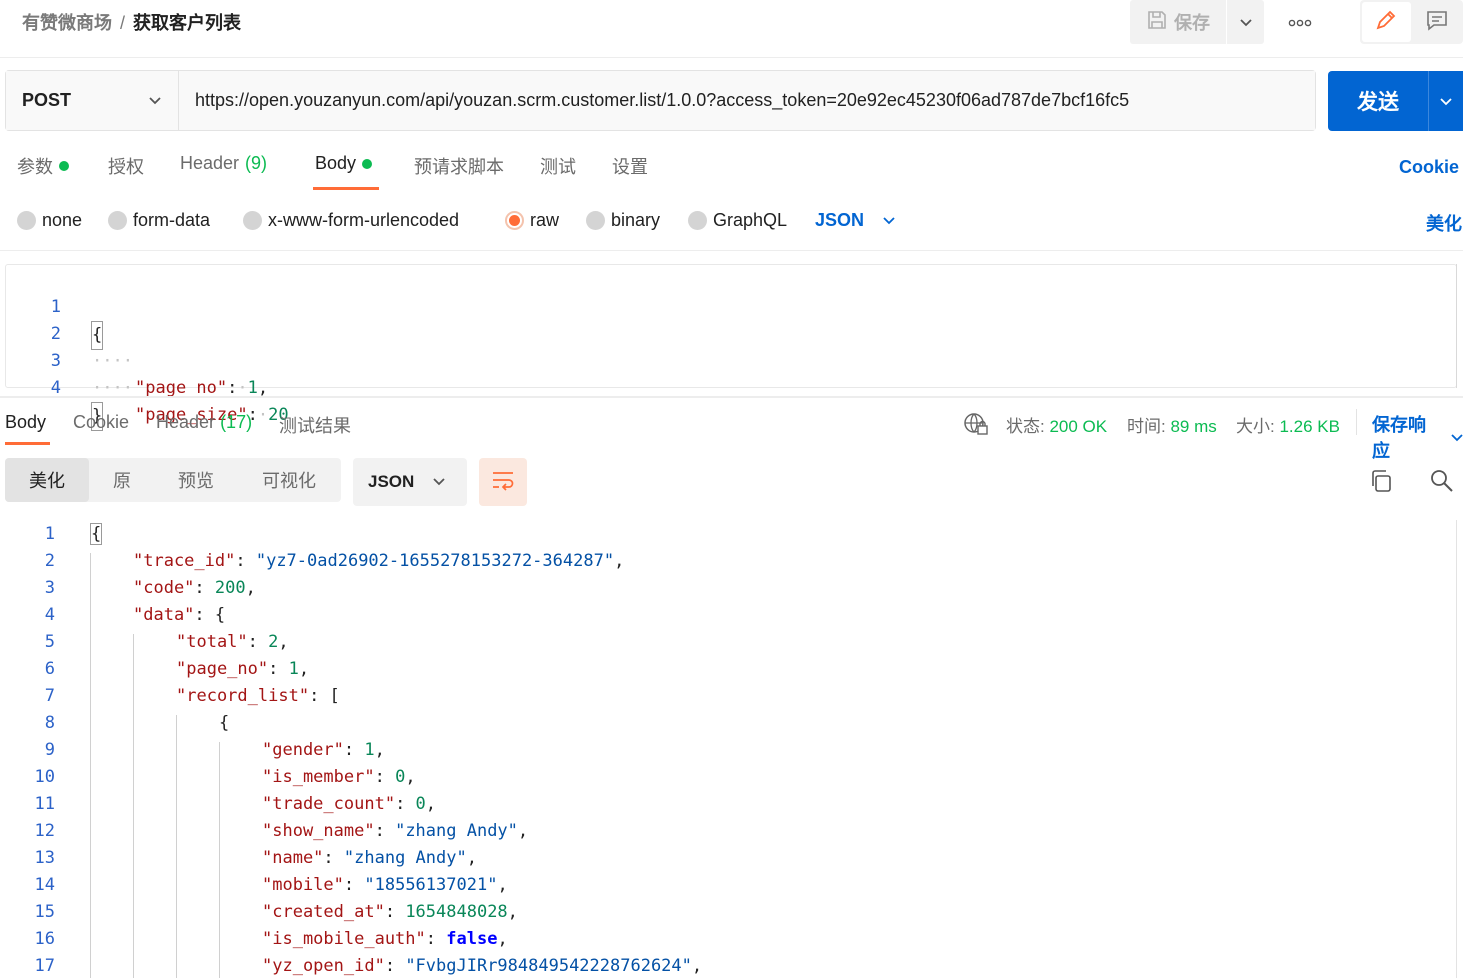  Describe the element at coordinates (976, 426) in the screenshot. I see `globe-lock-icon` at that location.